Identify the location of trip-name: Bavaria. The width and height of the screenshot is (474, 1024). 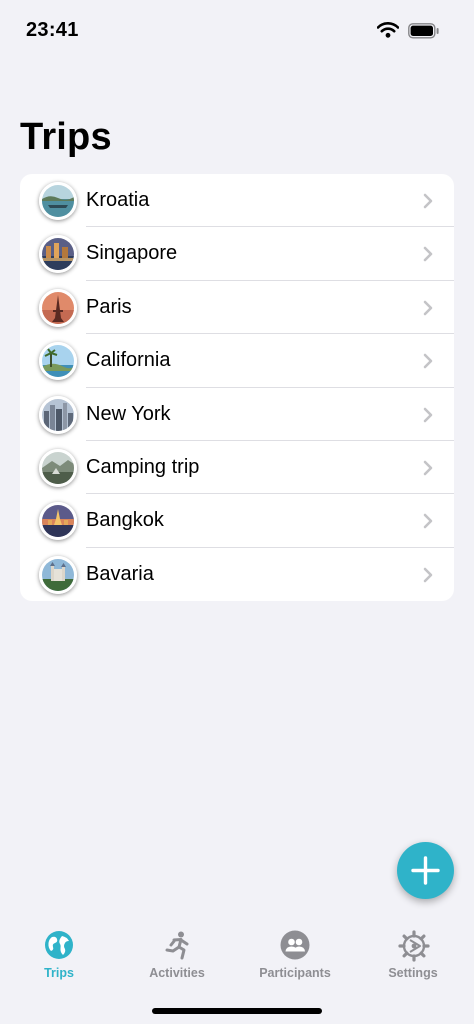
(120, 573).